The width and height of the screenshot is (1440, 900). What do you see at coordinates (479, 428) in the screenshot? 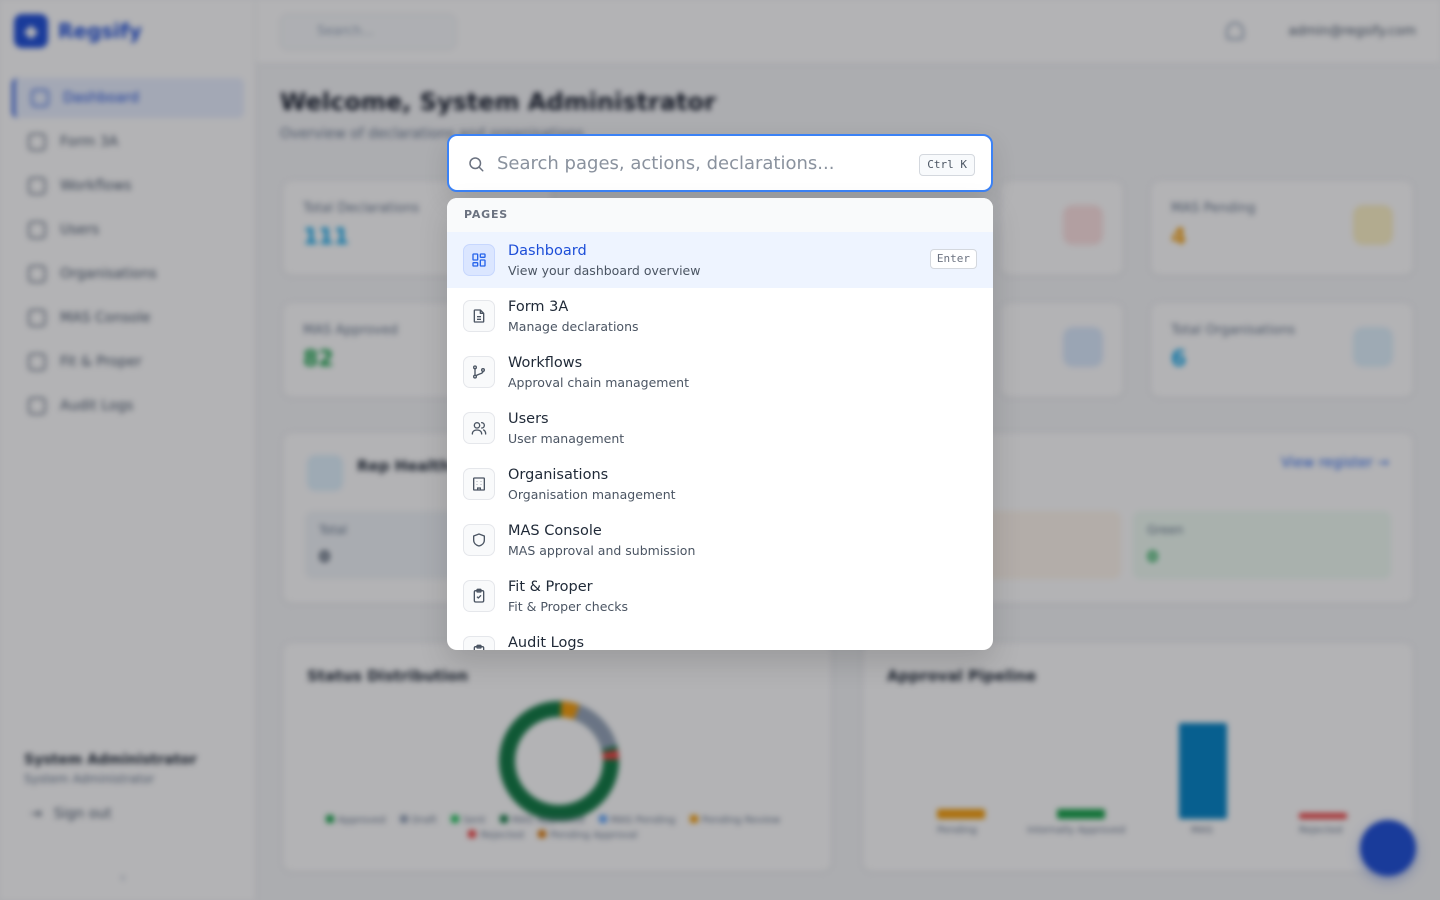
I see `users-icon` at bounding box center [479, 428].